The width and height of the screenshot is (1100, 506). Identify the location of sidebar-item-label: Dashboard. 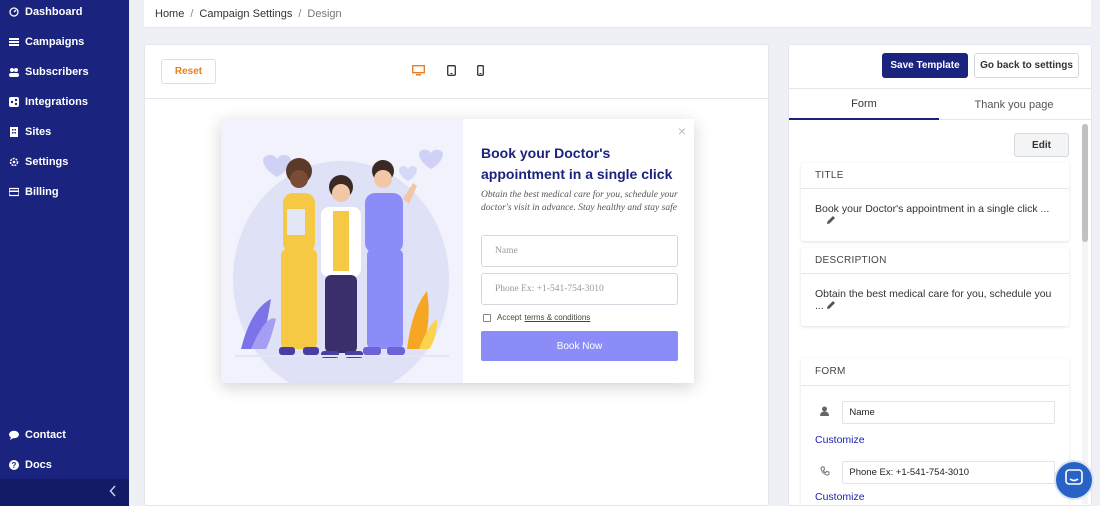
(54, 12).